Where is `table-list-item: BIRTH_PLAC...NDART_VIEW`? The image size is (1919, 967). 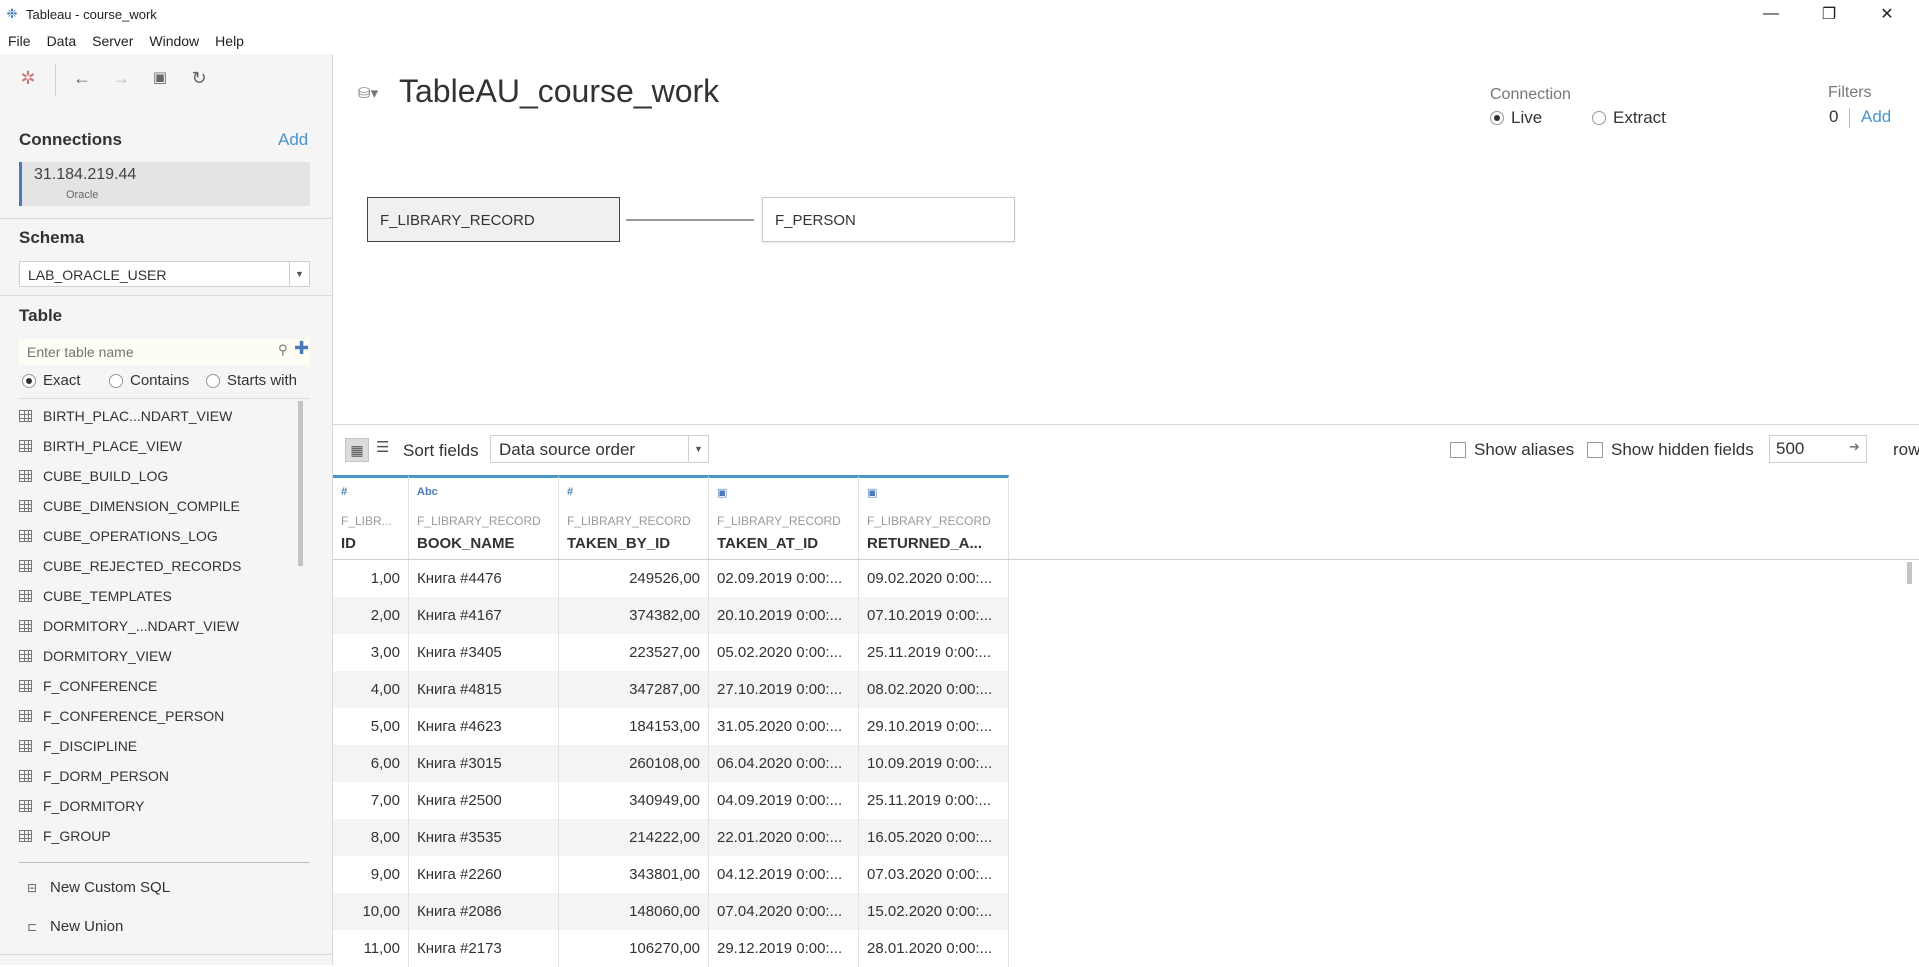
table-list-item: BIRTH_PLAC...NDART_VIEW is located at coordinates (159, 416).